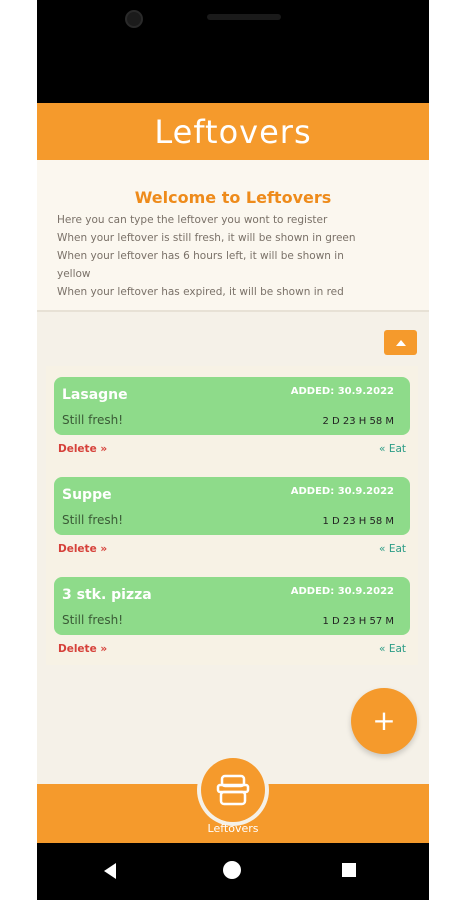 The image size is (464, 900). I want to click on leftover-name: Lasagne, so click(95, 395).